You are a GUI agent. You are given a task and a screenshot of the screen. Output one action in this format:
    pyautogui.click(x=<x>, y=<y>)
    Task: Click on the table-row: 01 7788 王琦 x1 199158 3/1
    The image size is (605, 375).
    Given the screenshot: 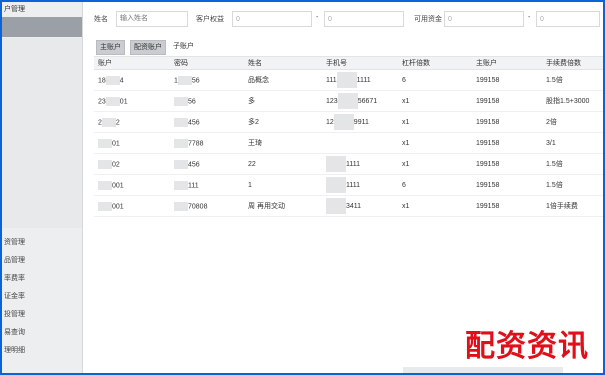 What is the action you would take?
    pyautogui.click(x=348, y=143)
    